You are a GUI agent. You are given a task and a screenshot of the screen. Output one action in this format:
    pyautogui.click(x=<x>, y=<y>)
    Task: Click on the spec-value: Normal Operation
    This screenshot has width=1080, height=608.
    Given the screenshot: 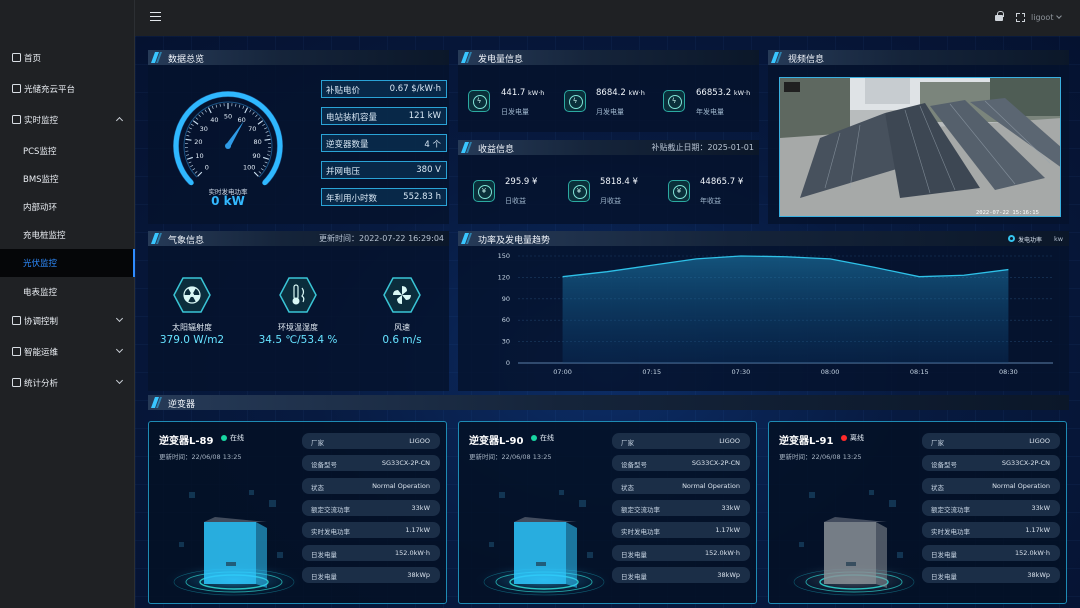 What is the action you would take?
    pyautogui.click(x=711, y=485)
    